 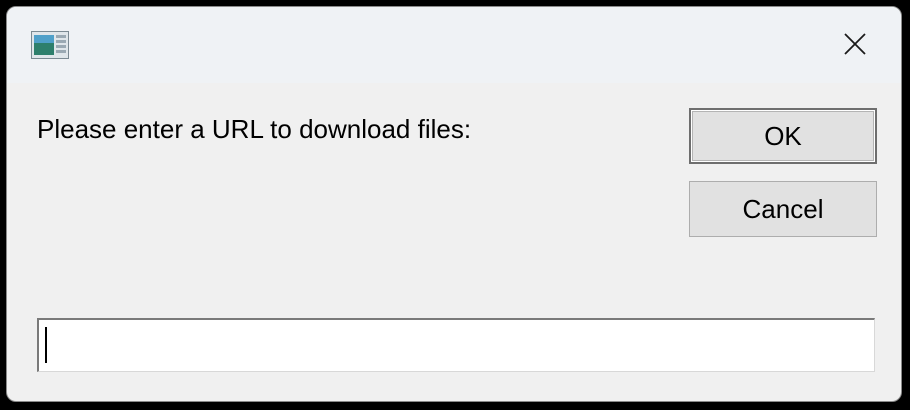 I want to click on url-input, so click(x=456, y=345).